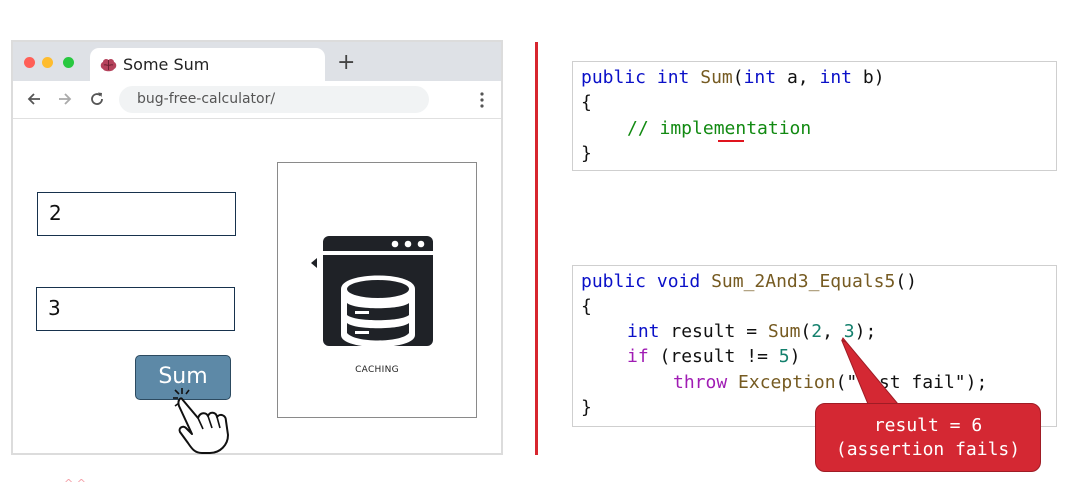 The height and width of the screenshot is (489, 1072). What do you see at coordinates (787, 382) in the screenshot?
I see `exception-type: Exception` at bounding box center [787, 382].